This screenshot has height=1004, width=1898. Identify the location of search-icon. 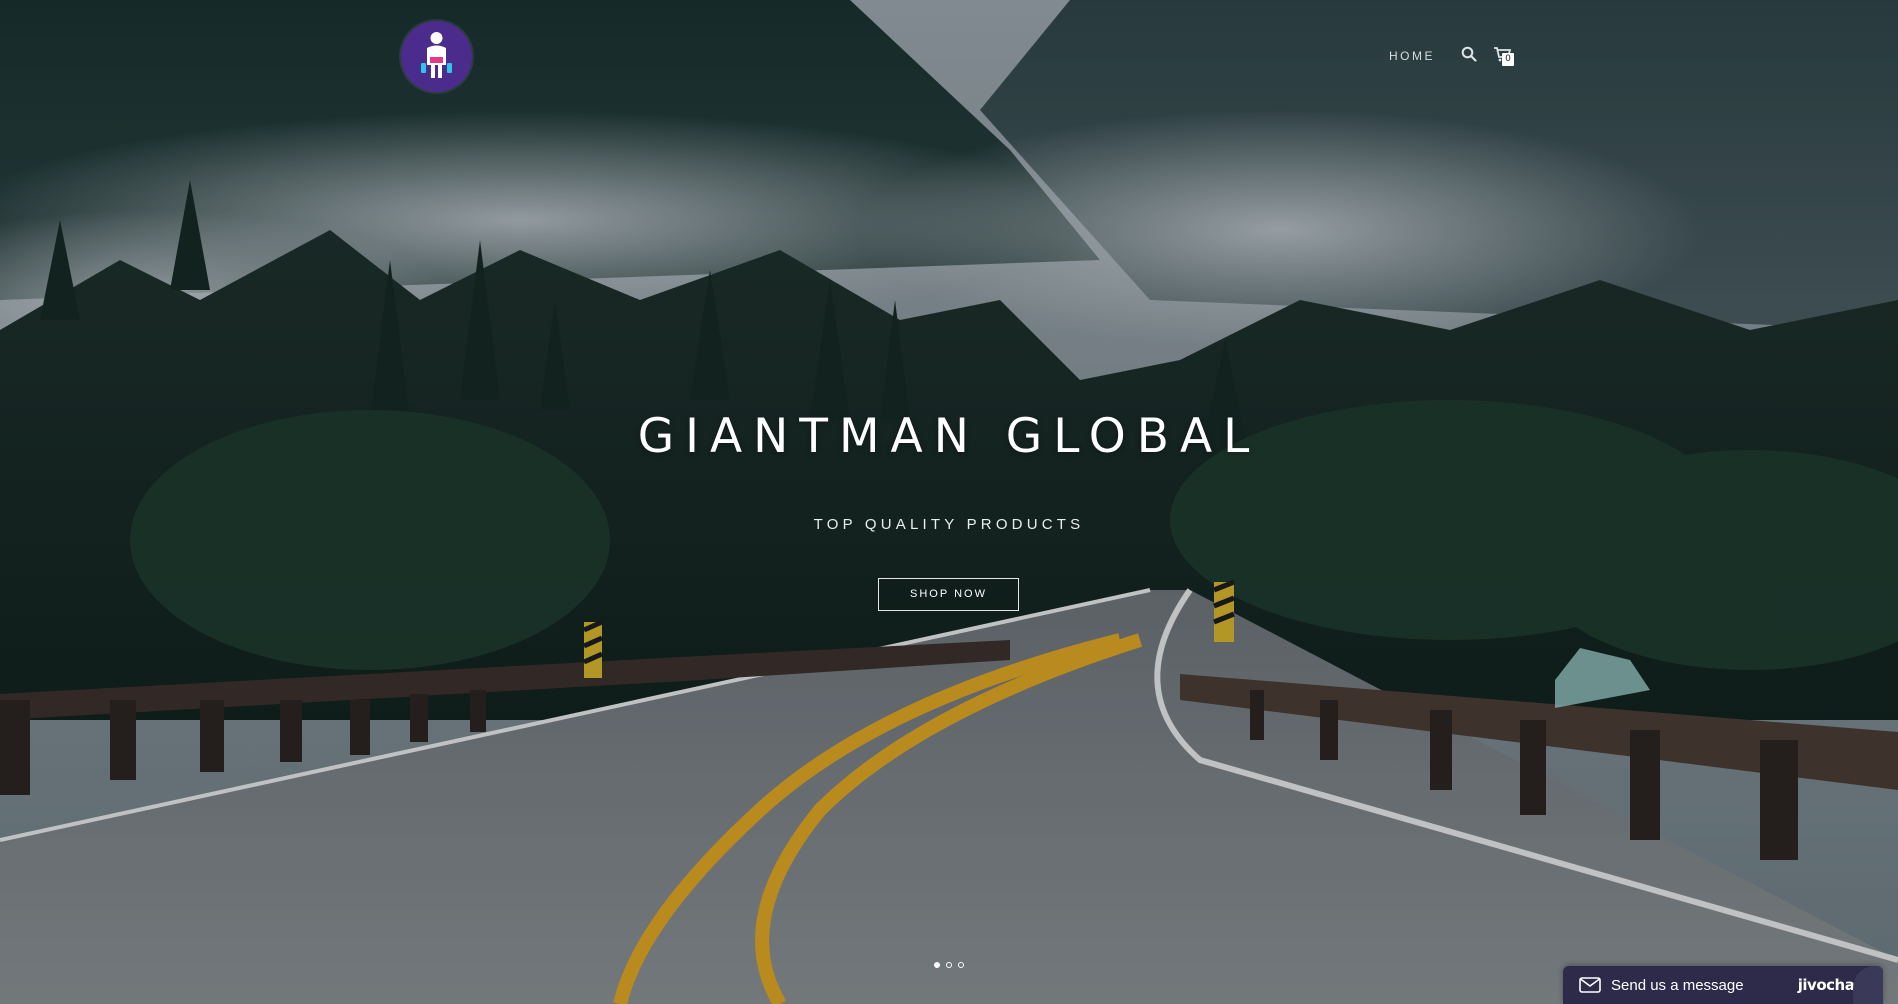
(1469, 54).